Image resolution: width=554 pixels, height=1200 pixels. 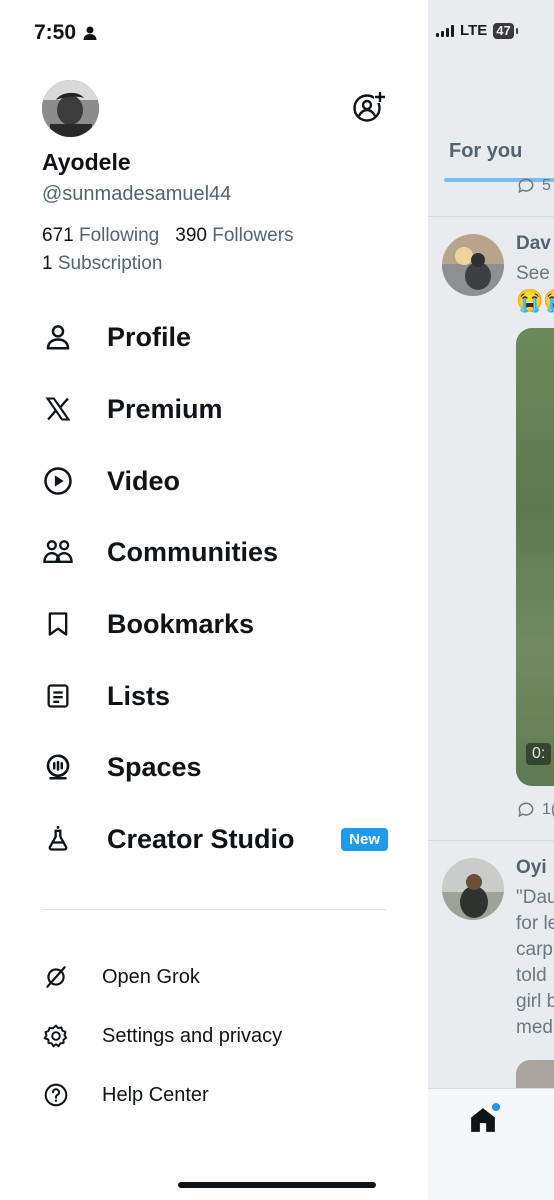 I want to click on person-icon, so click(x=58, y=337).